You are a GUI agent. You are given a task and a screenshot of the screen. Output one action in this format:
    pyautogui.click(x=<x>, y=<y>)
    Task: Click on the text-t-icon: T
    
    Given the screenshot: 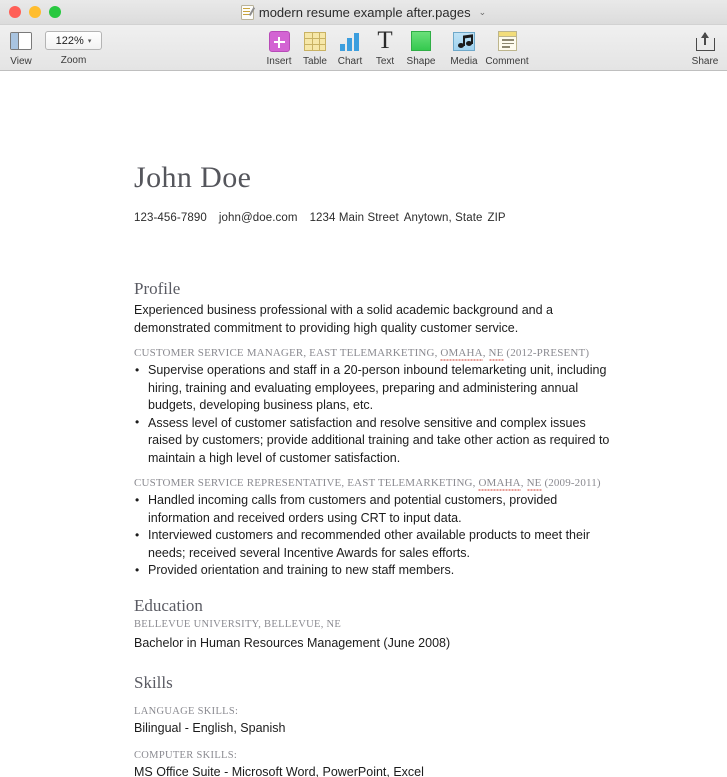 What is the action you would take?
    pyautogui.click(x=385, y=40)
    